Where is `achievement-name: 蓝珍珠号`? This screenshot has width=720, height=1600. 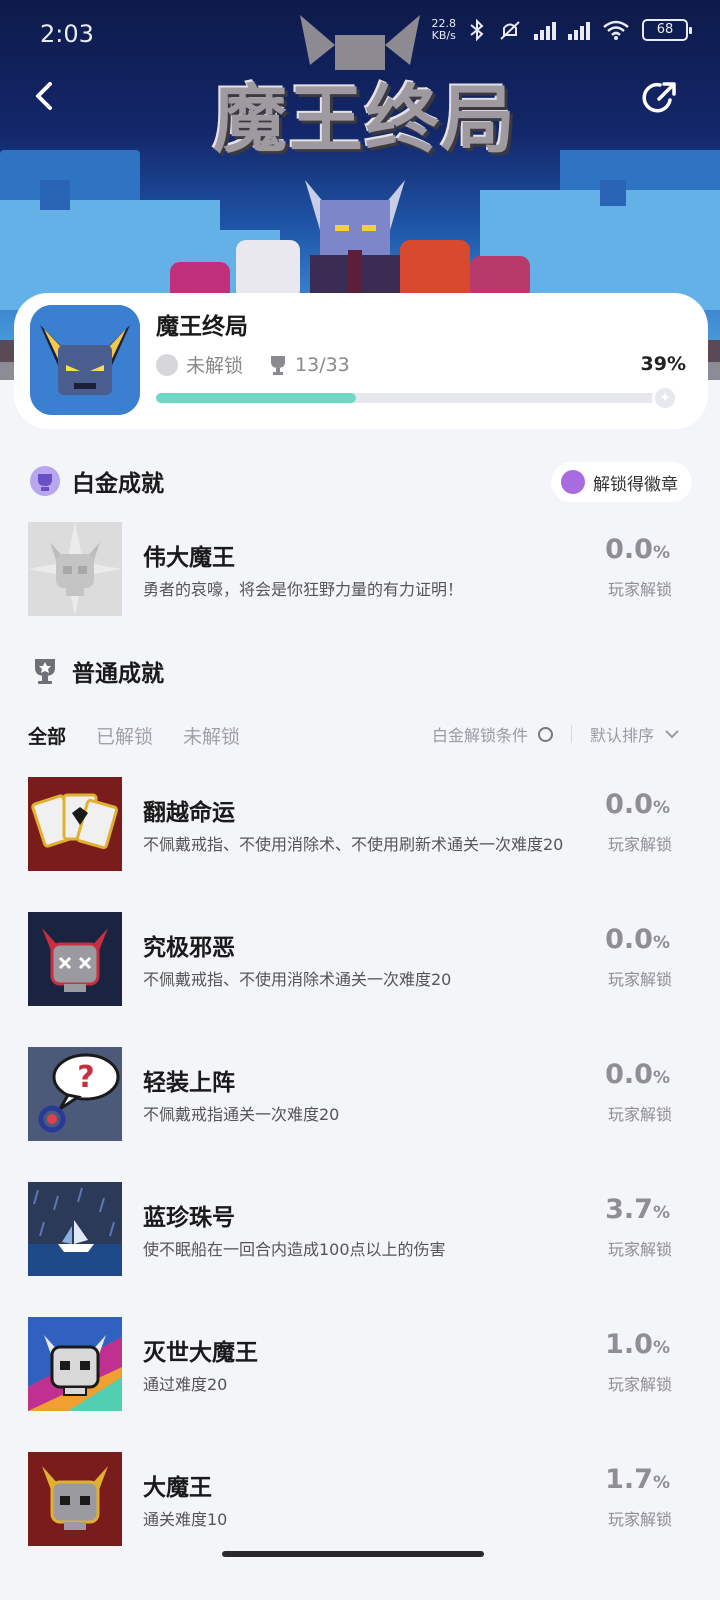 achievement-name: 蓝珍珠号 is located at coordinates (189, 1218).